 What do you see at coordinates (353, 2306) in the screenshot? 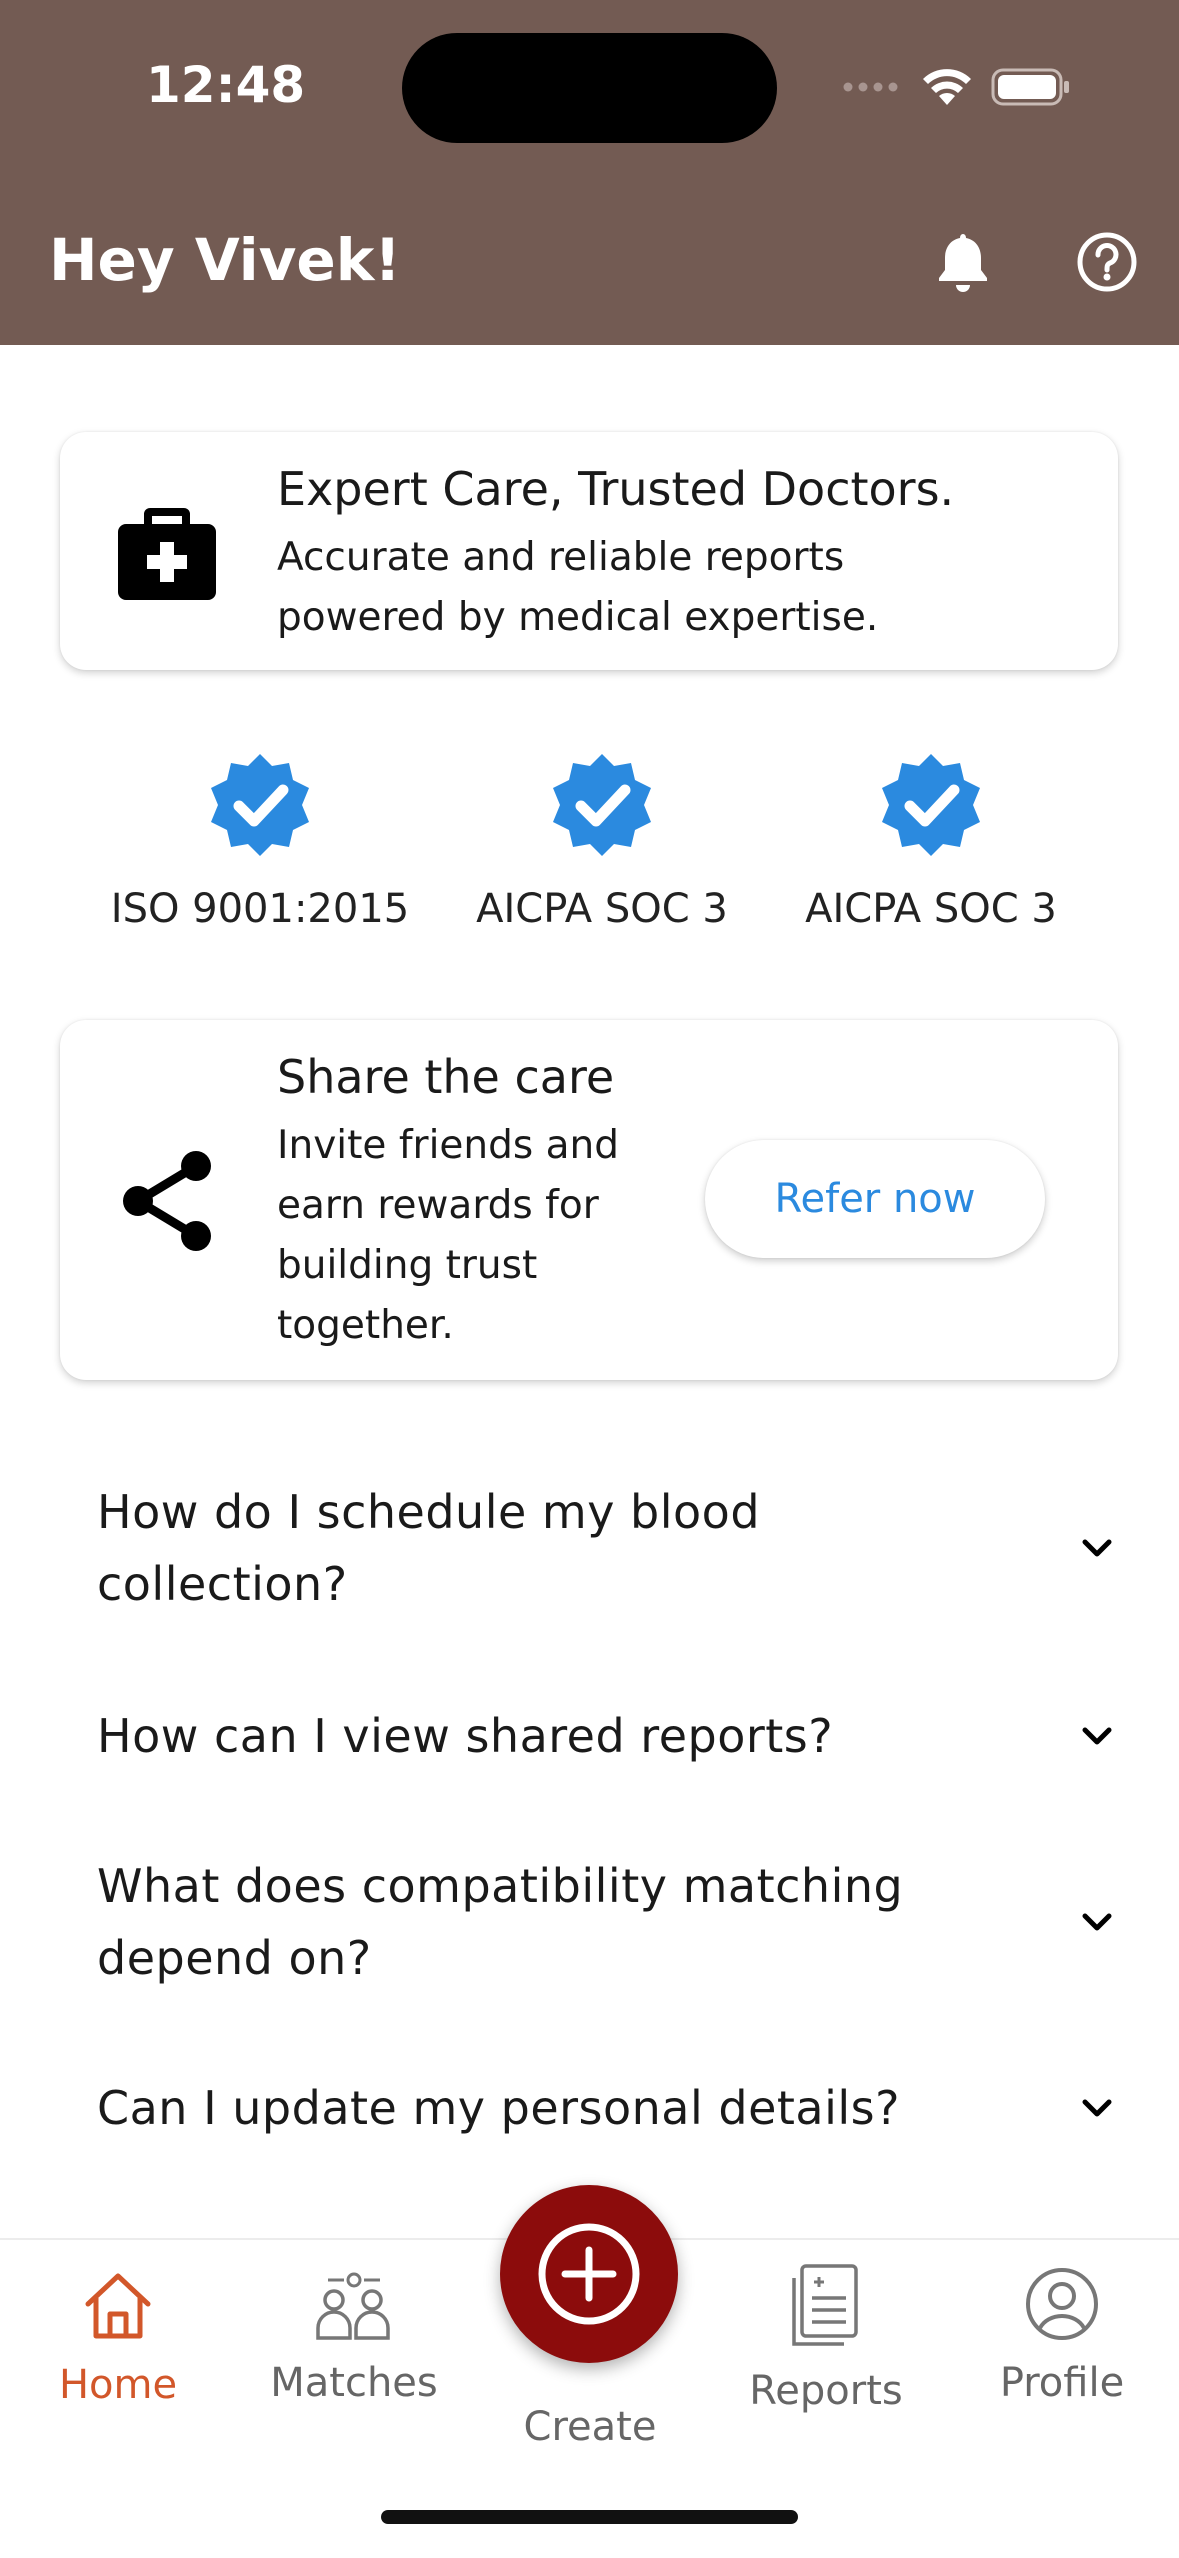
I see `matches-icon` at bounding box center [353, 2306].